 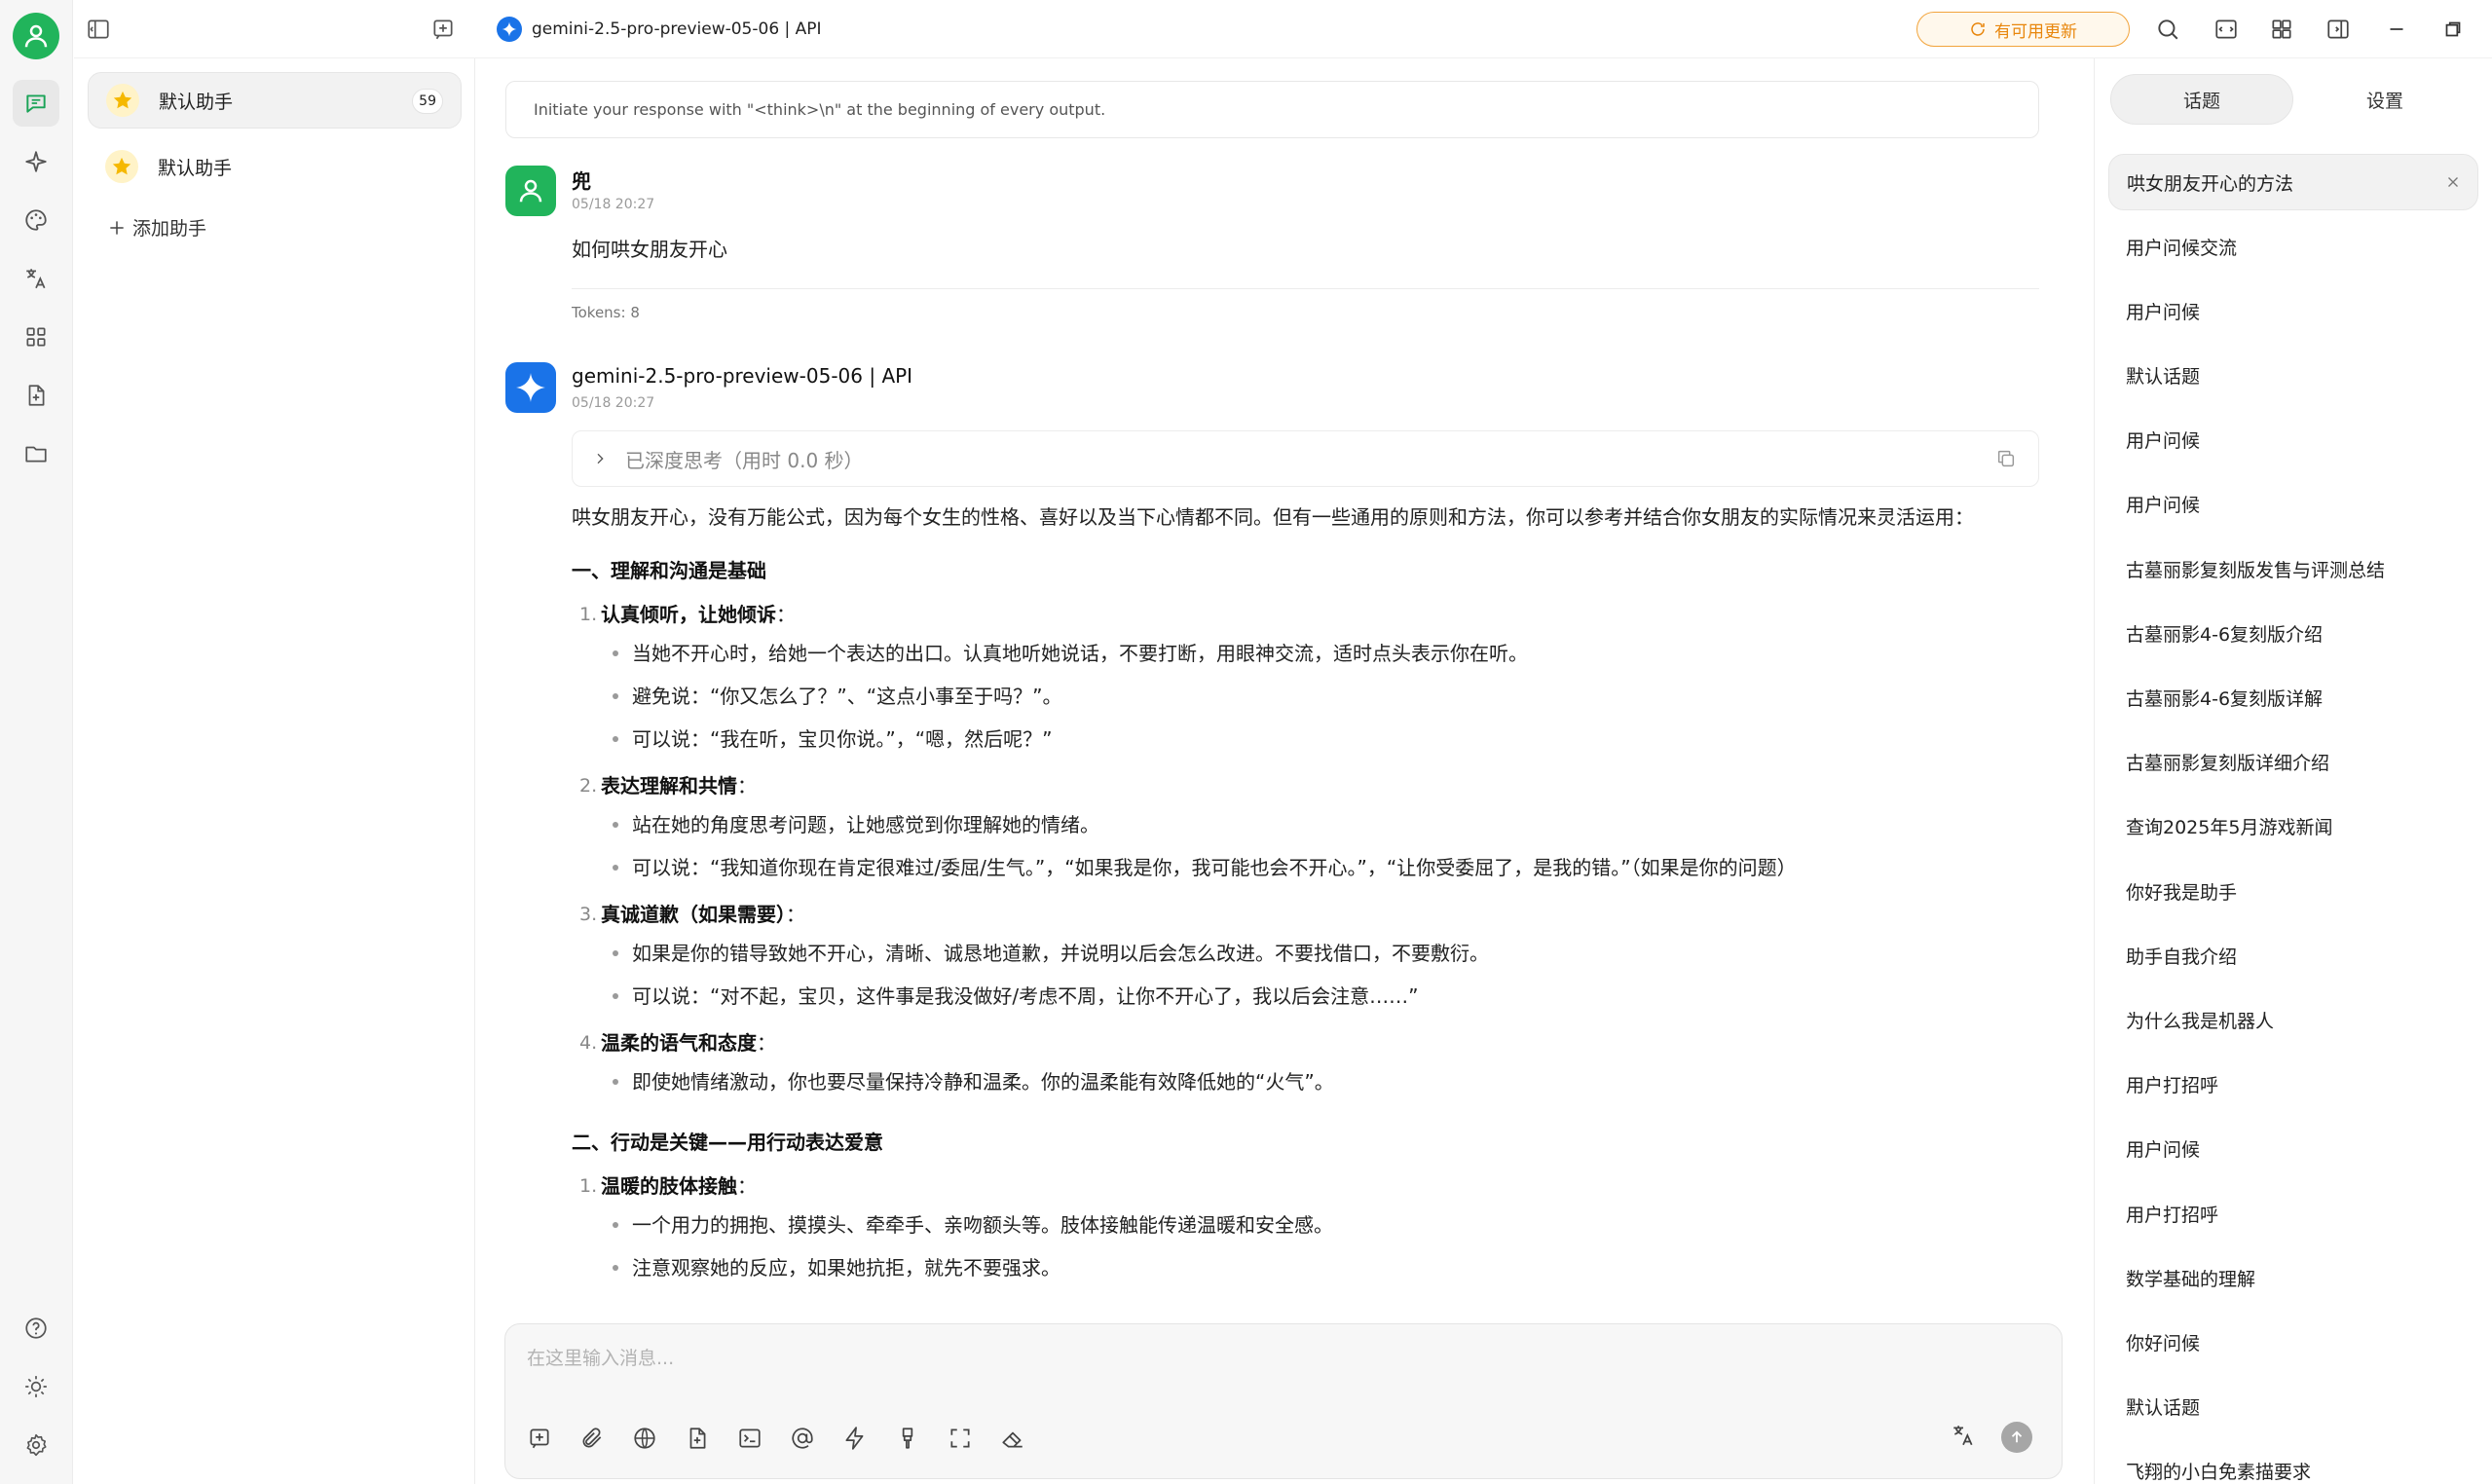 I want to click on assistant-item: 默认助手 59, so click(x=275, y=100).